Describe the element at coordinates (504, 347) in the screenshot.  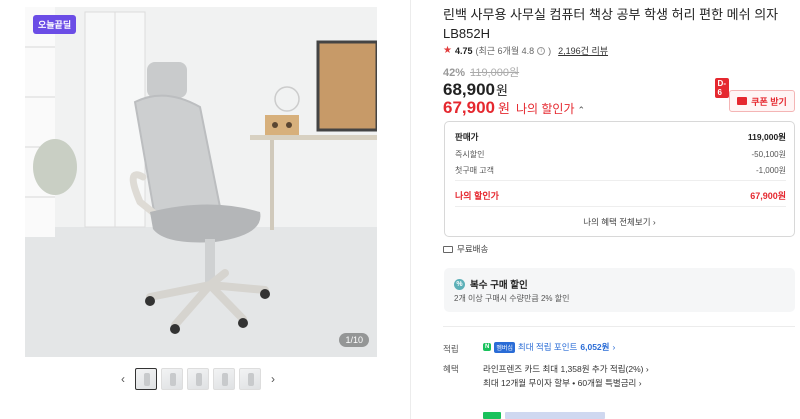
I see `membership-badge: 멤버십` at that location.